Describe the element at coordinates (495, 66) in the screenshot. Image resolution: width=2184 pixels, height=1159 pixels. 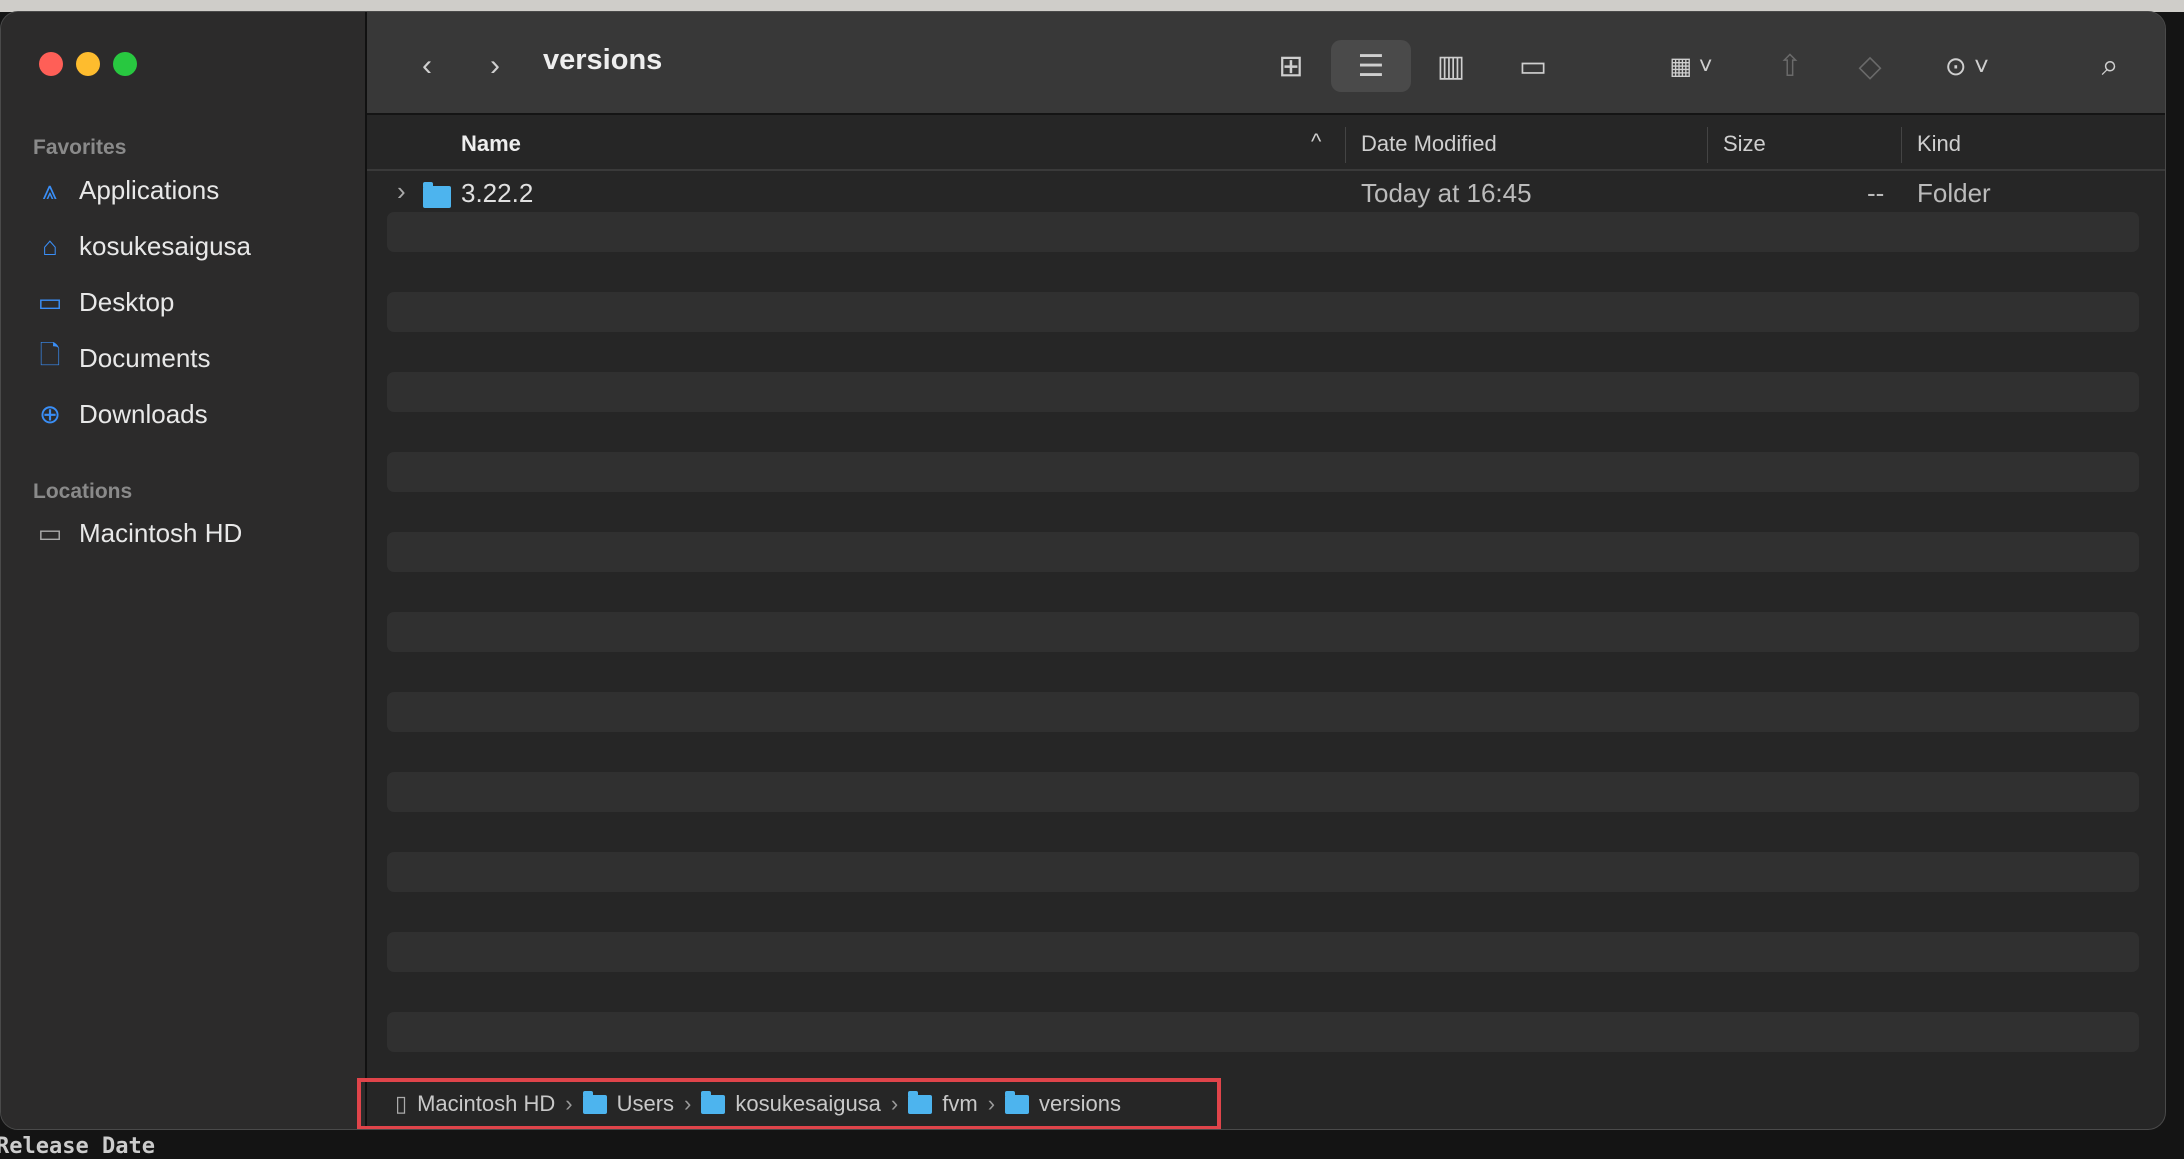
I see `forward-button: ›` at that location.